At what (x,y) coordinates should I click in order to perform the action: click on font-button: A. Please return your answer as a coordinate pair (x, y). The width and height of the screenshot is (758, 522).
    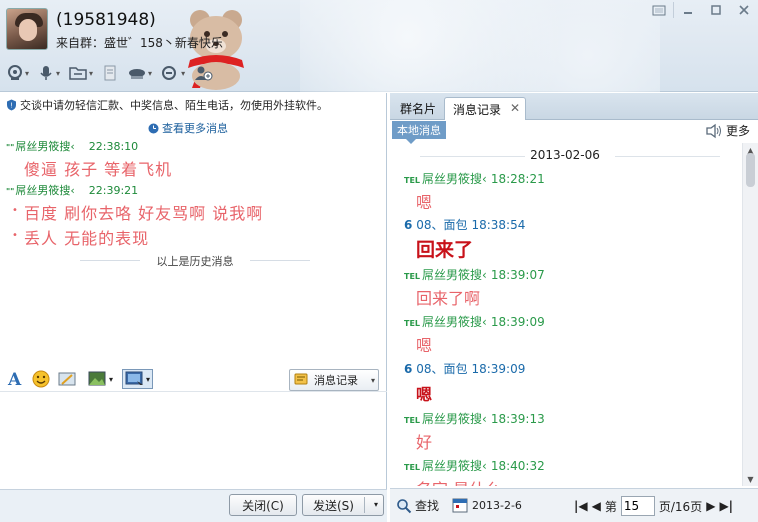
    Looking at the image, I should click on (15, 379).